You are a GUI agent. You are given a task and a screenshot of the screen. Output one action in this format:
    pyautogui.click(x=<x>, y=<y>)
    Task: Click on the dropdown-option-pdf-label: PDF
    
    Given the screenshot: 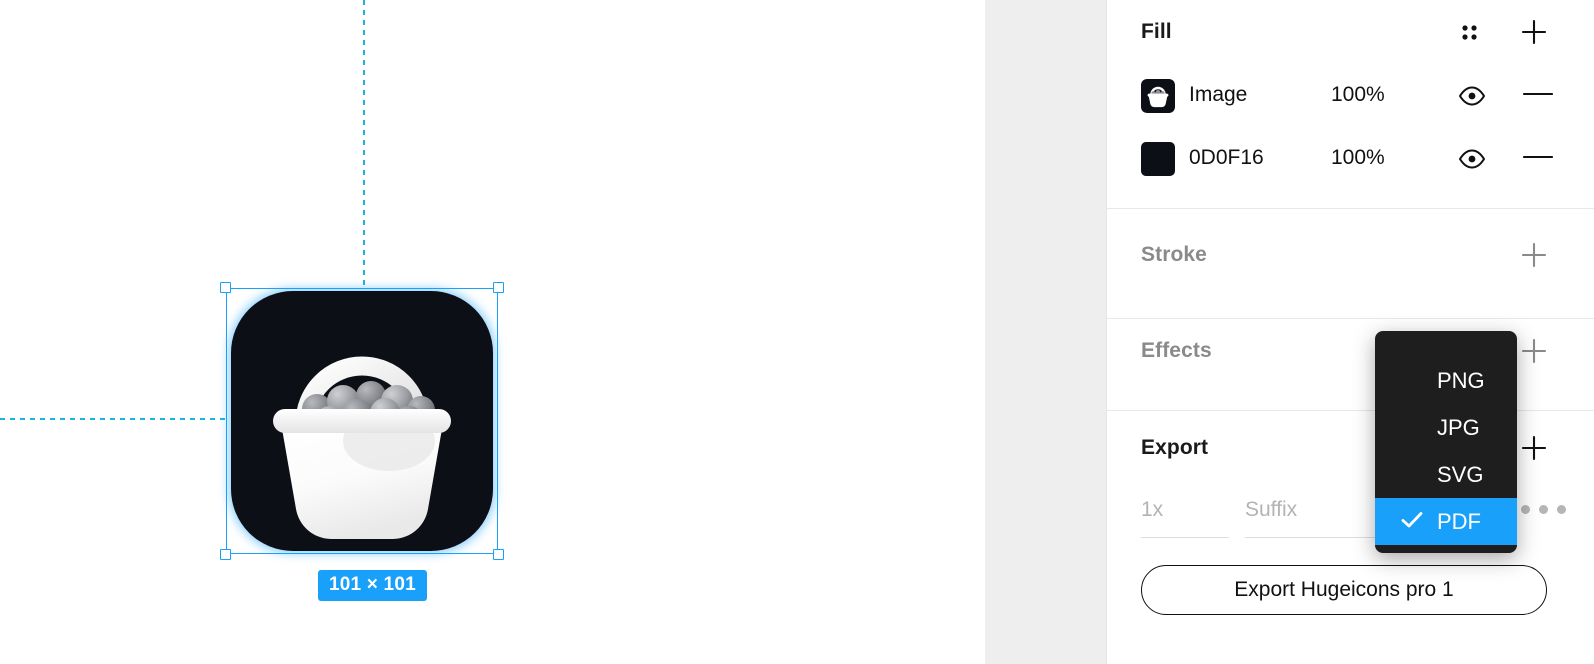 What is the action you would take?
    pyautogui.click(x=1459, y=521)
    